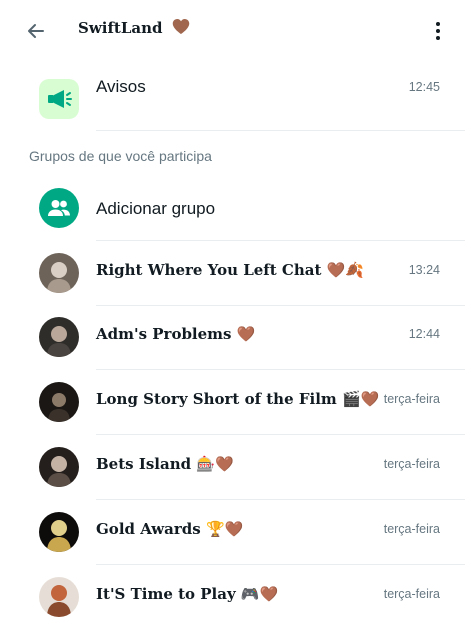 The image size is (465, 630). Describe the element at coordinates (246, 334) in the screenshot. I see `group-name-emoji: 🤎` at that location.